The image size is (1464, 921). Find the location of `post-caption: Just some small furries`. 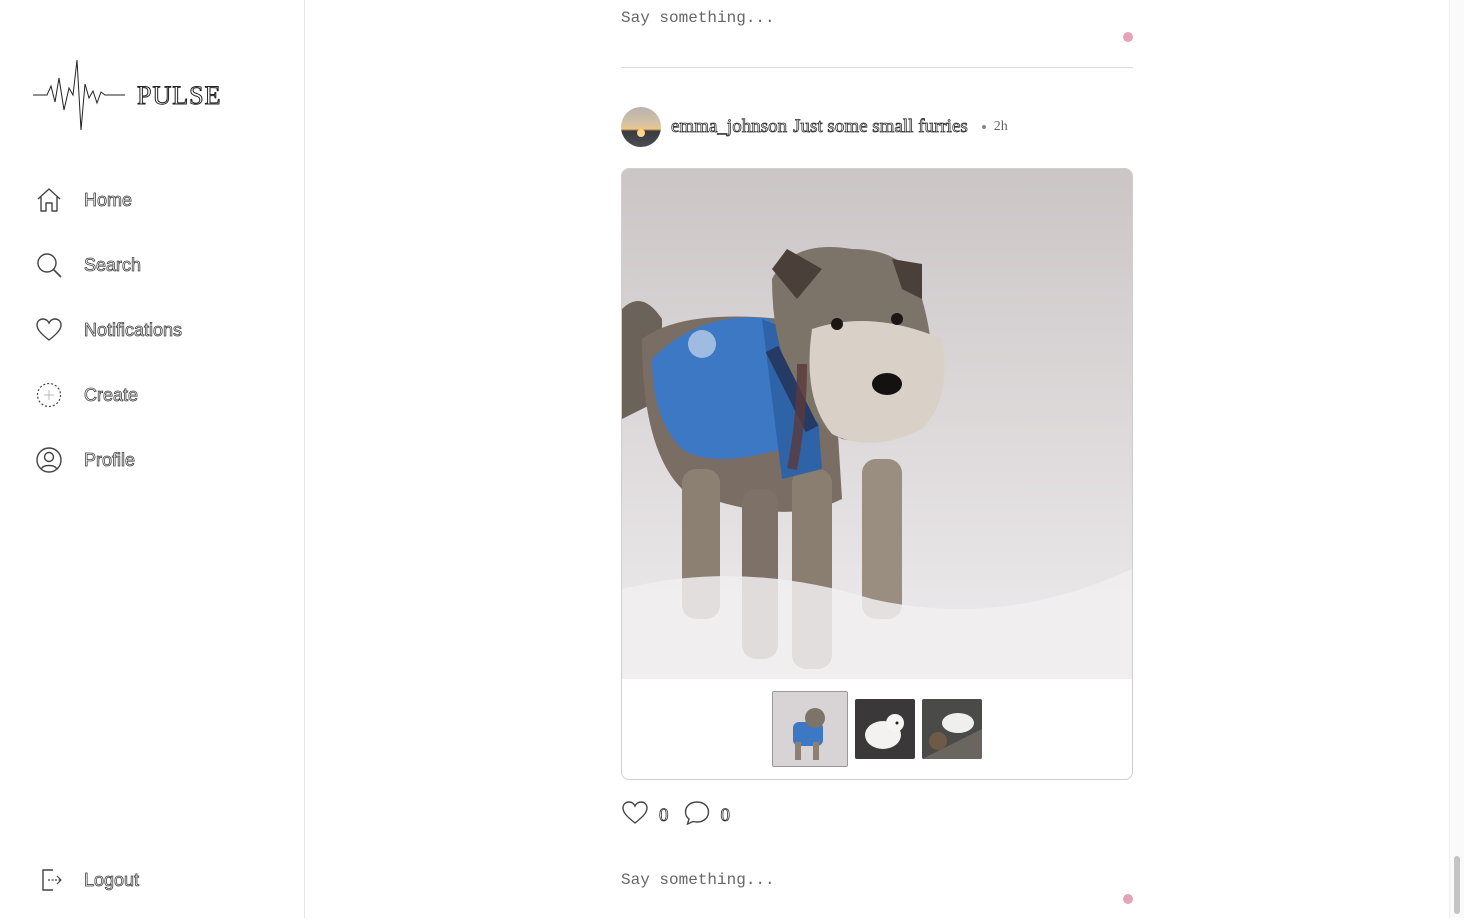

post-caption: Just some small furries is located at coordinates (880, 127).